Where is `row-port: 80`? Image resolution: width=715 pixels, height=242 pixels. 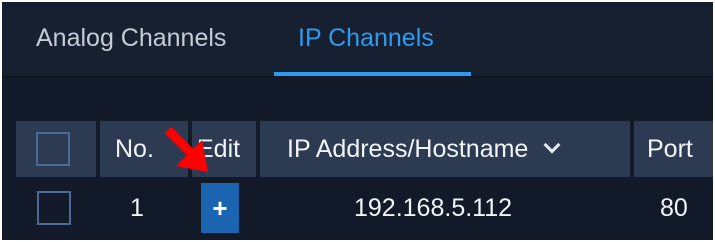
row-port: 80 is located at coordinates (674, 208).